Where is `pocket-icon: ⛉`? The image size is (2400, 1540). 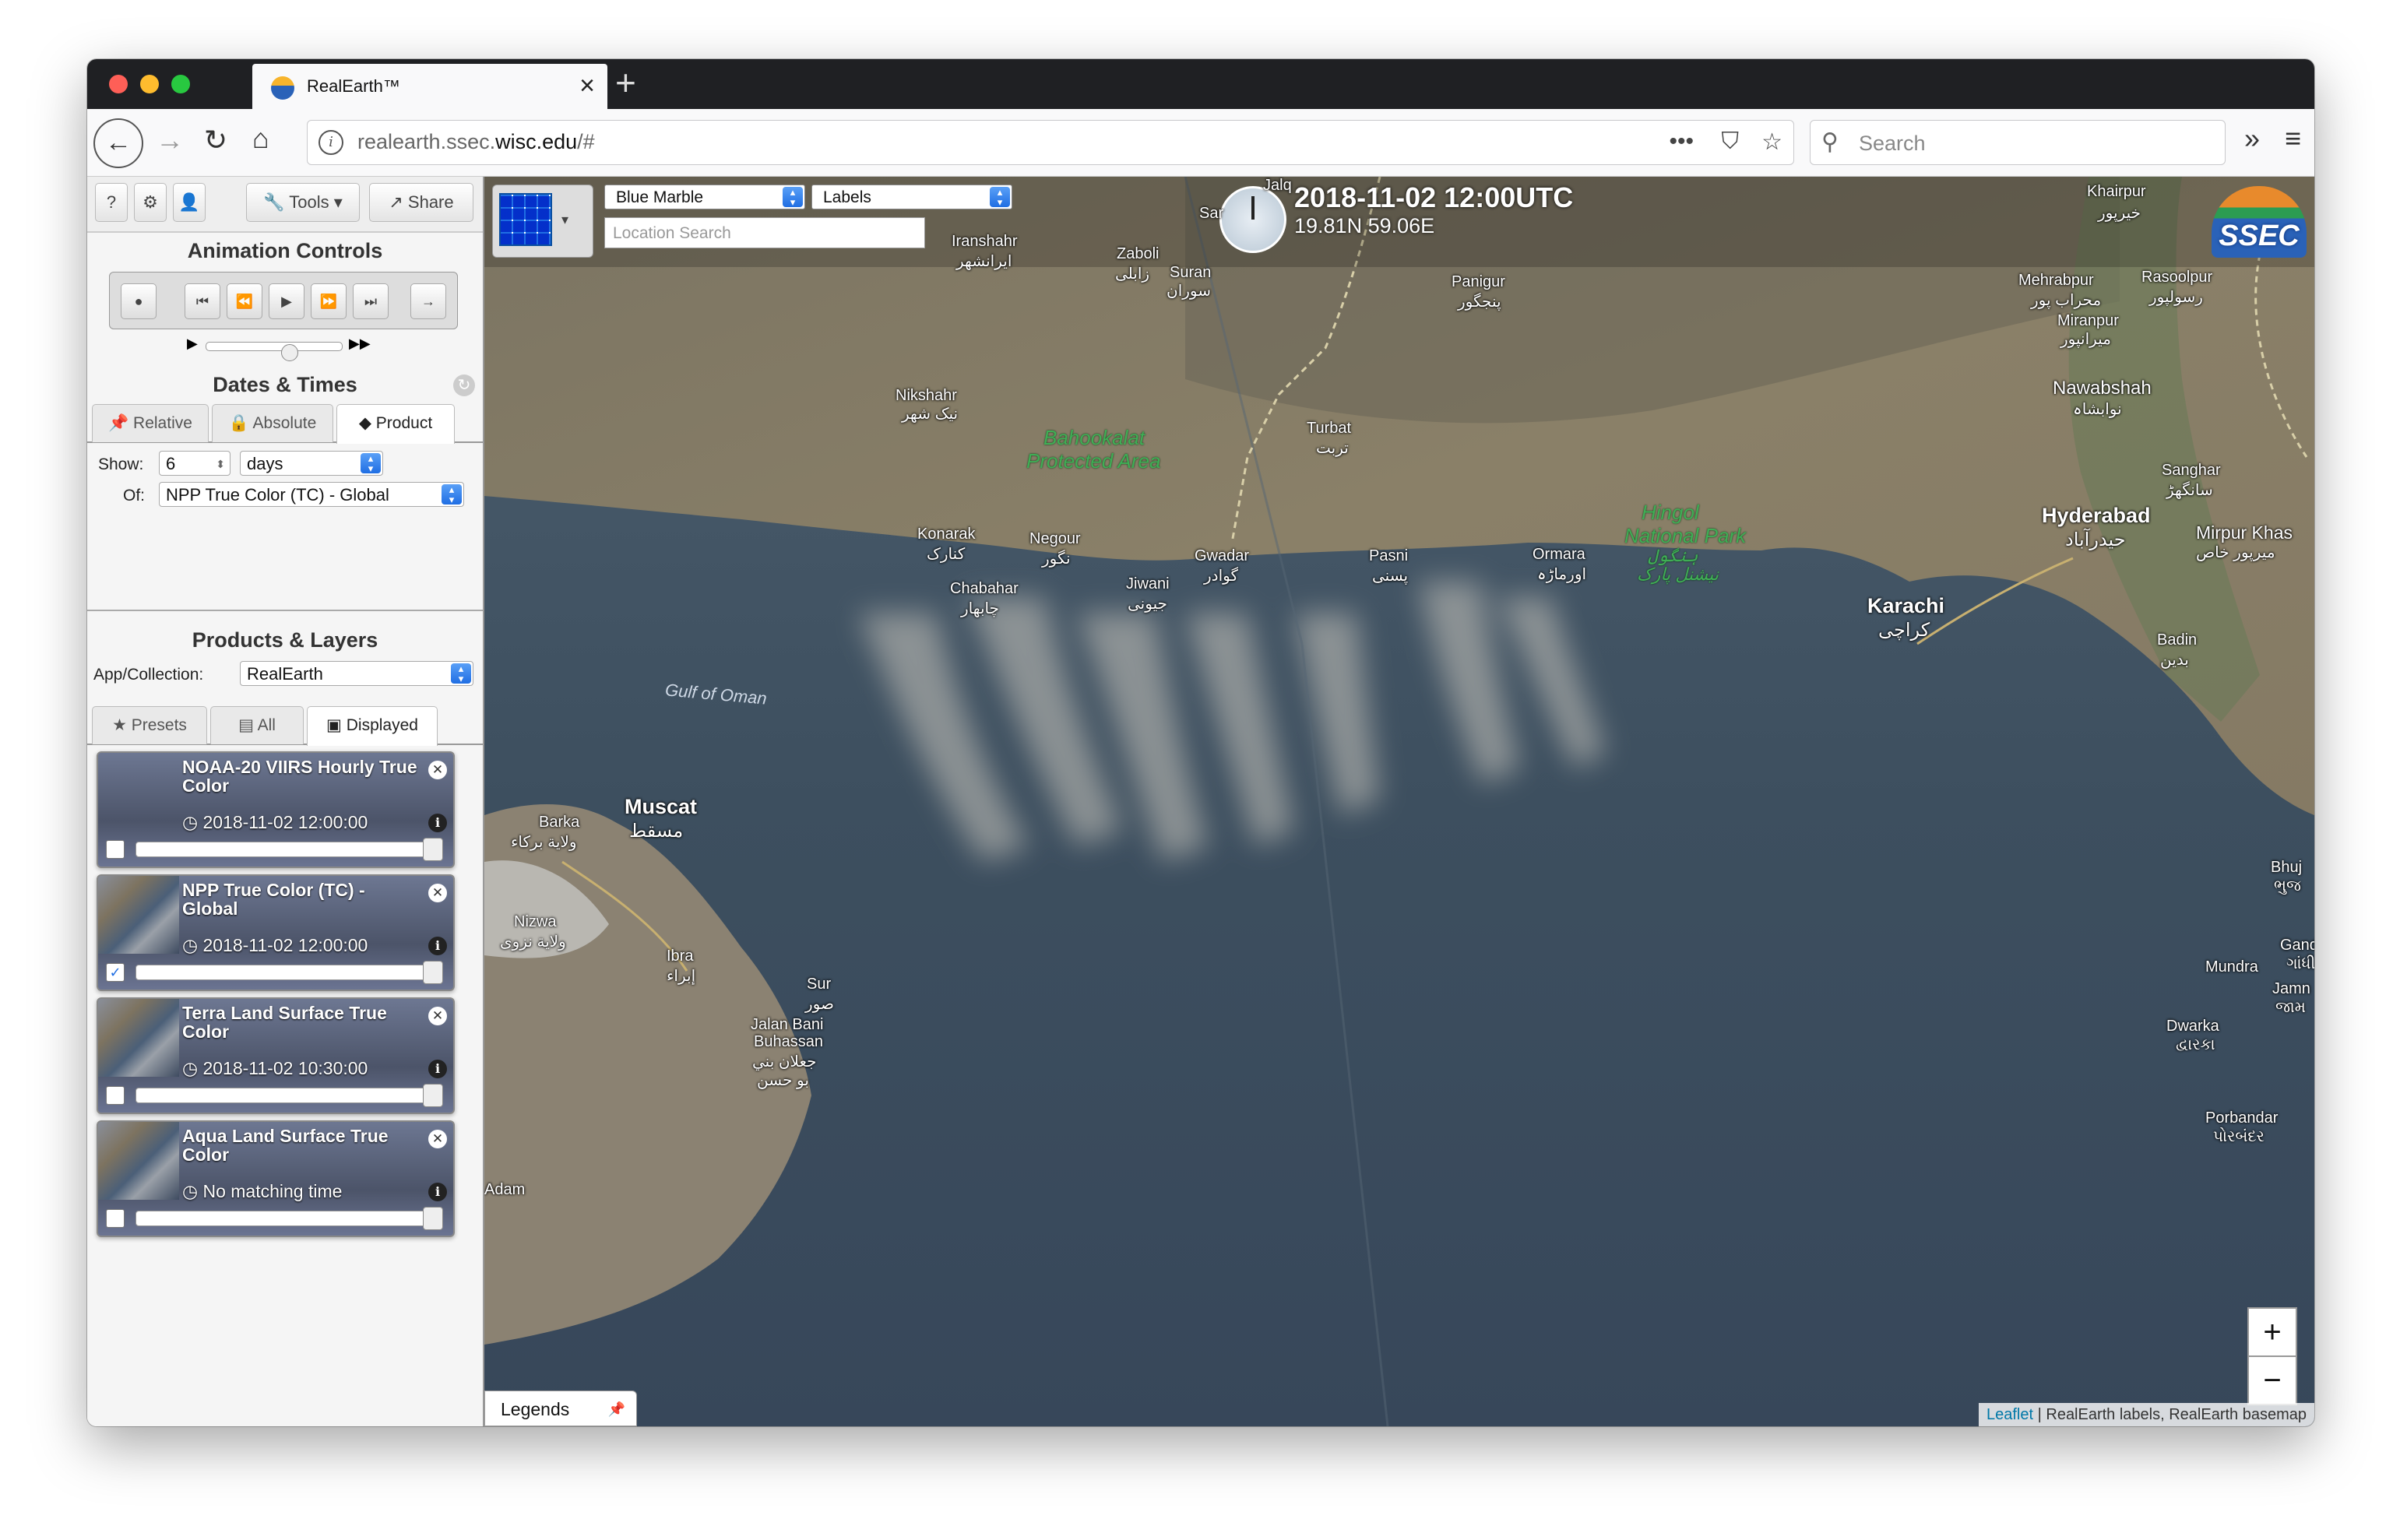
pocket-icon: ⛉ is located at coordinates (1731, 141).